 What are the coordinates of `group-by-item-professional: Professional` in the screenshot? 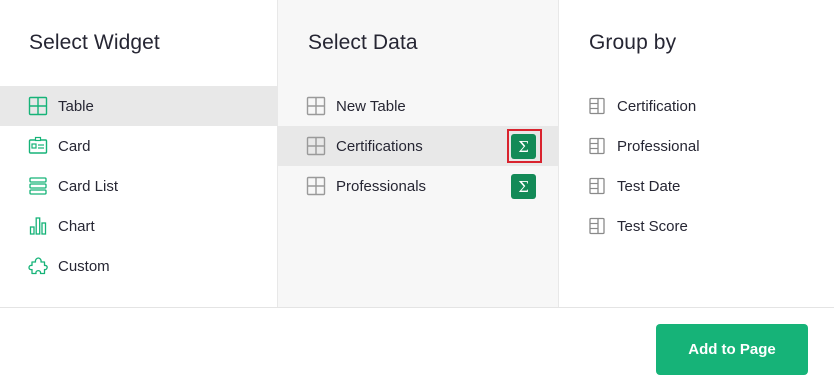 It's located at (696, 146).